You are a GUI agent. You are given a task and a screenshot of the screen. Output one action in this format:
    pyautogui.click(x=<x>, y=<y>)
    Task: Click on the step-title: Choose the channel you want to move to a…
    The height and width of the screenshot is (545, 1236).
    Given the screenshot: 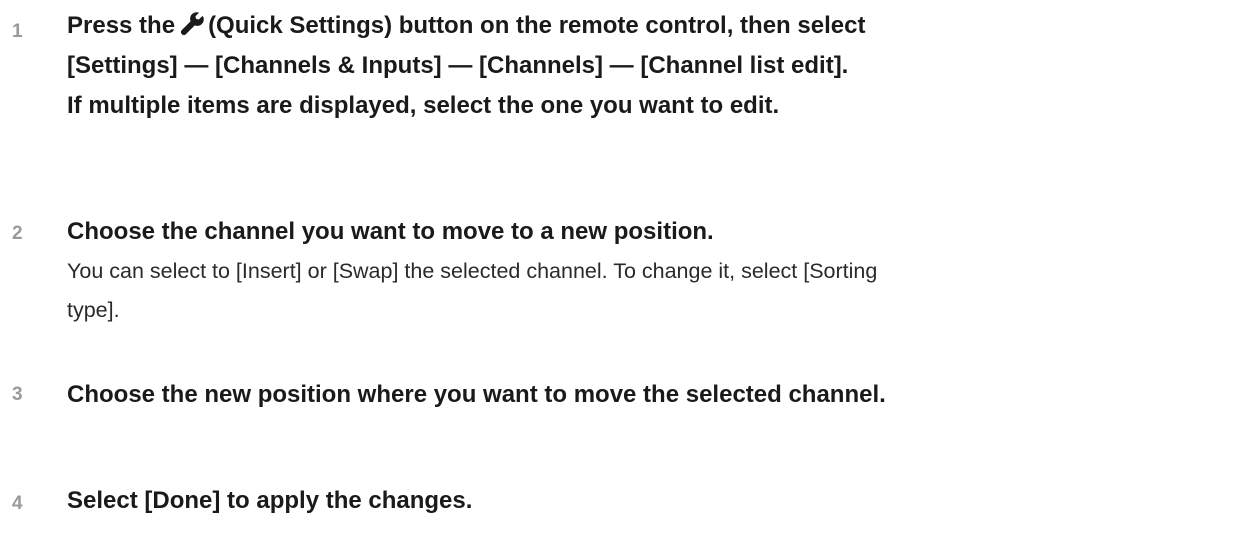 What is the action you would take?
    pyautogui.click(x=390, y=231)
    